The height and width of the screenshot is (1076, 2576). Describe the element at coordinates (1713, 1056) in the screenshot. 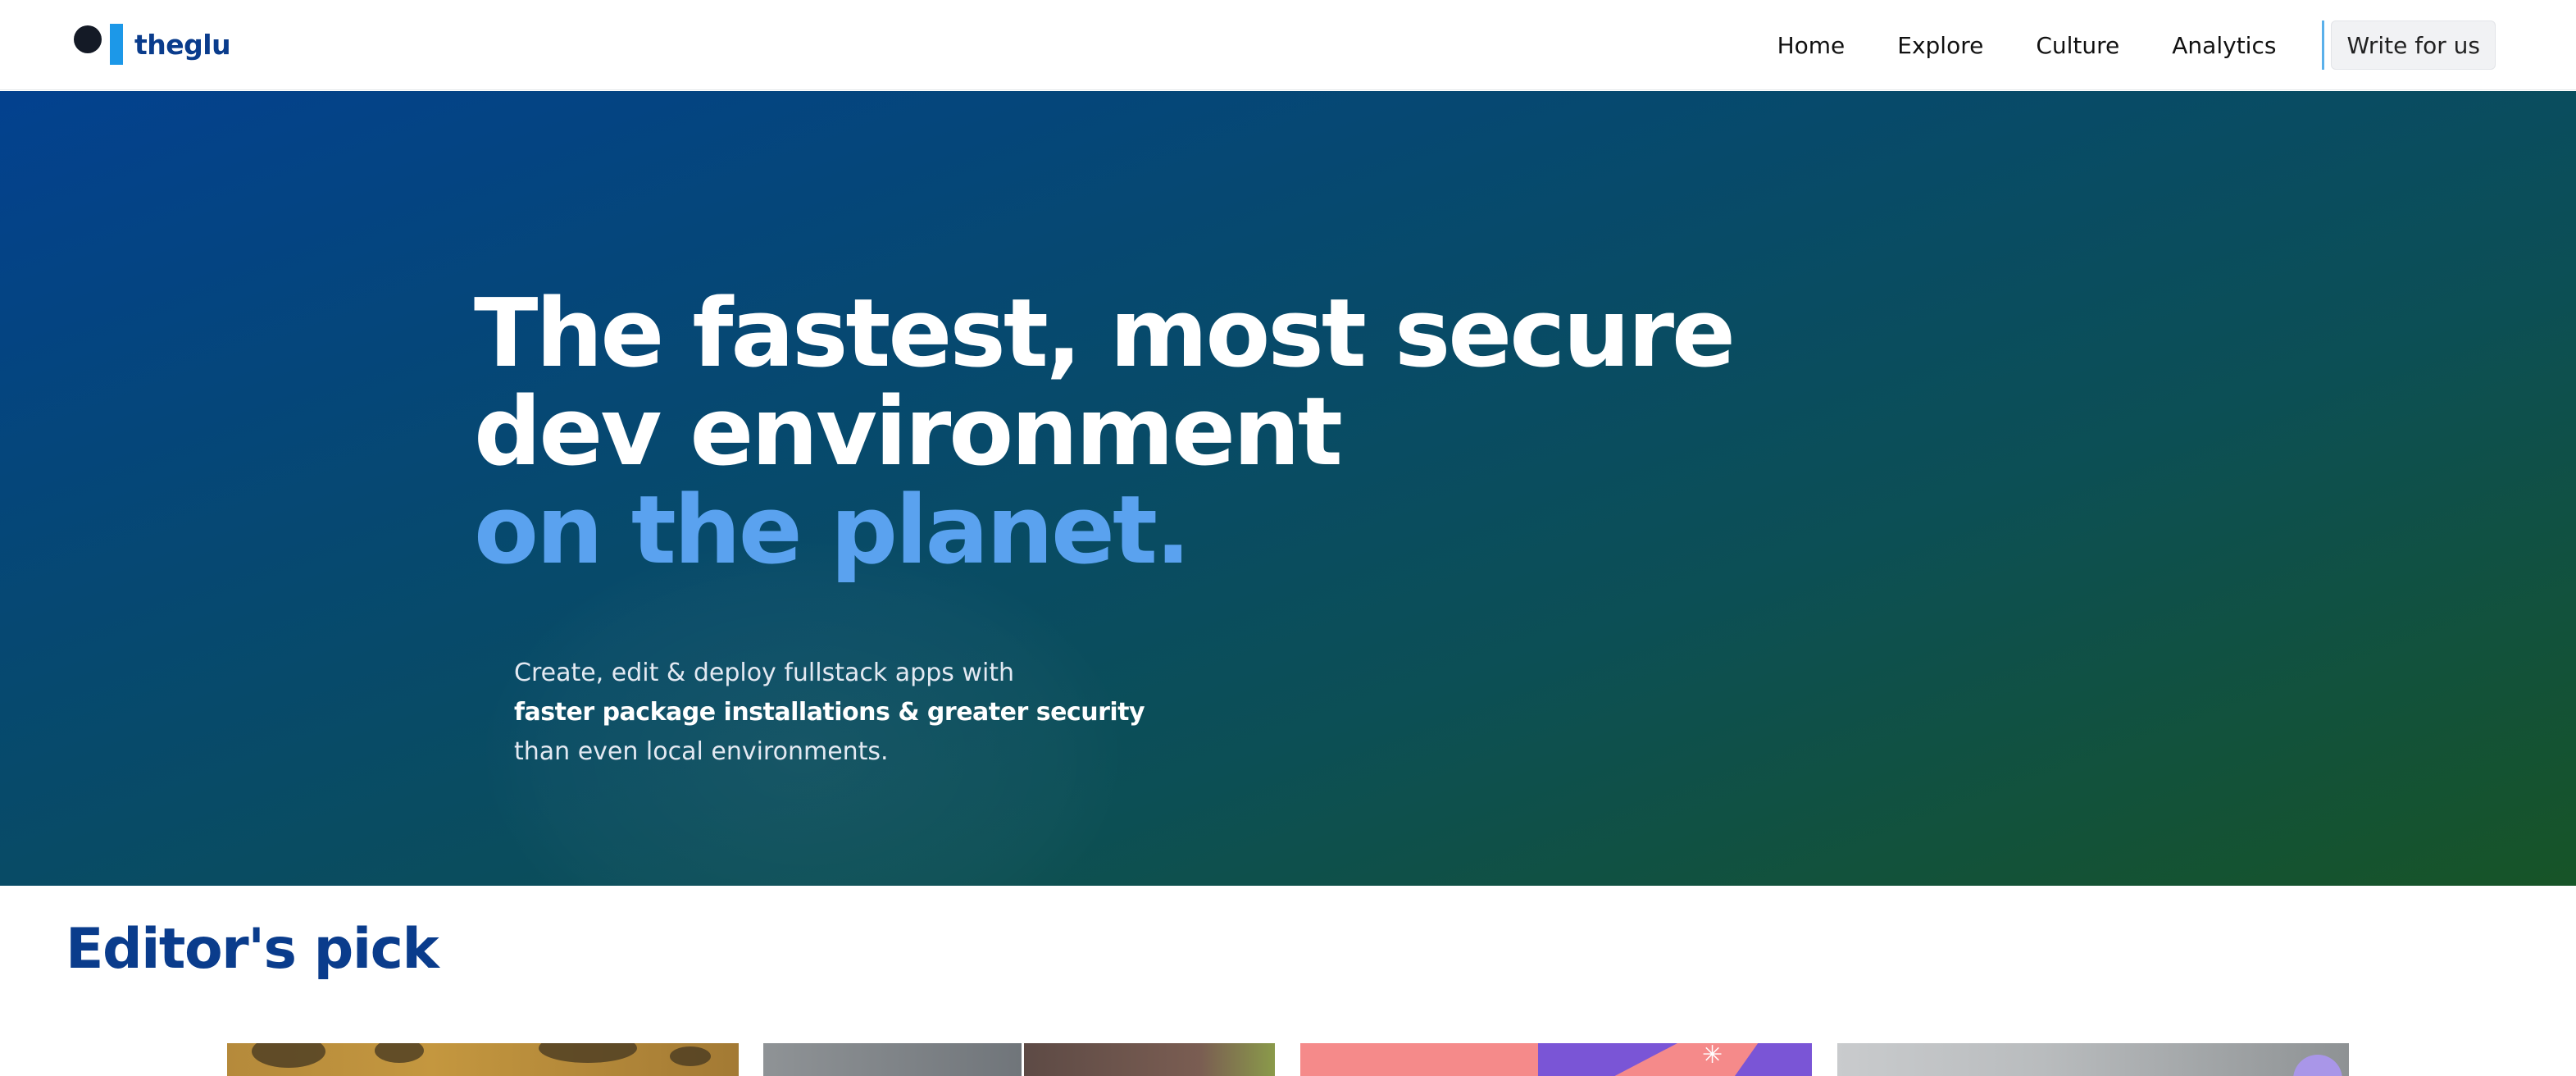

I see `sparkle-icon: ✳` at that location.